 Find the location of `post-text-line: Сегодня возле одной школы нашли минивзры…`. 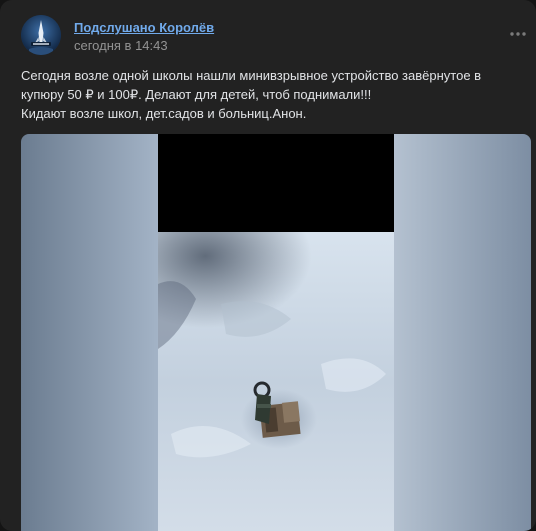

post-text-line: Сегодня возле одной школы нашли минивзры… is located at coordinates (251, 75).